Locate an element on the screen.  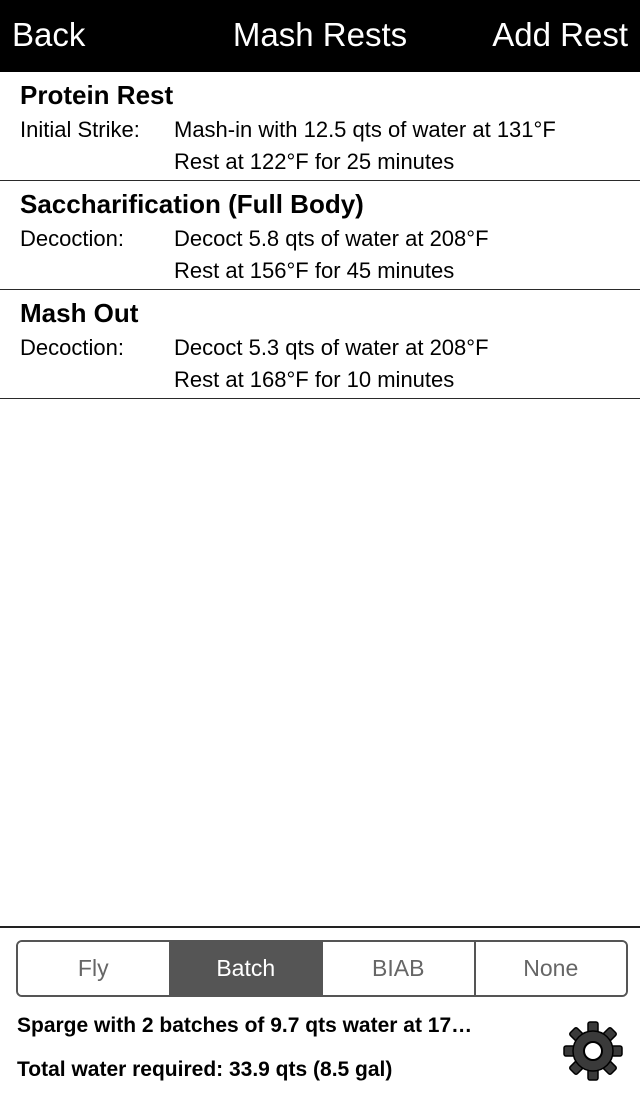
navigation-bar: Mash Rests Back Add Rest is located at coordinates (320, 36).